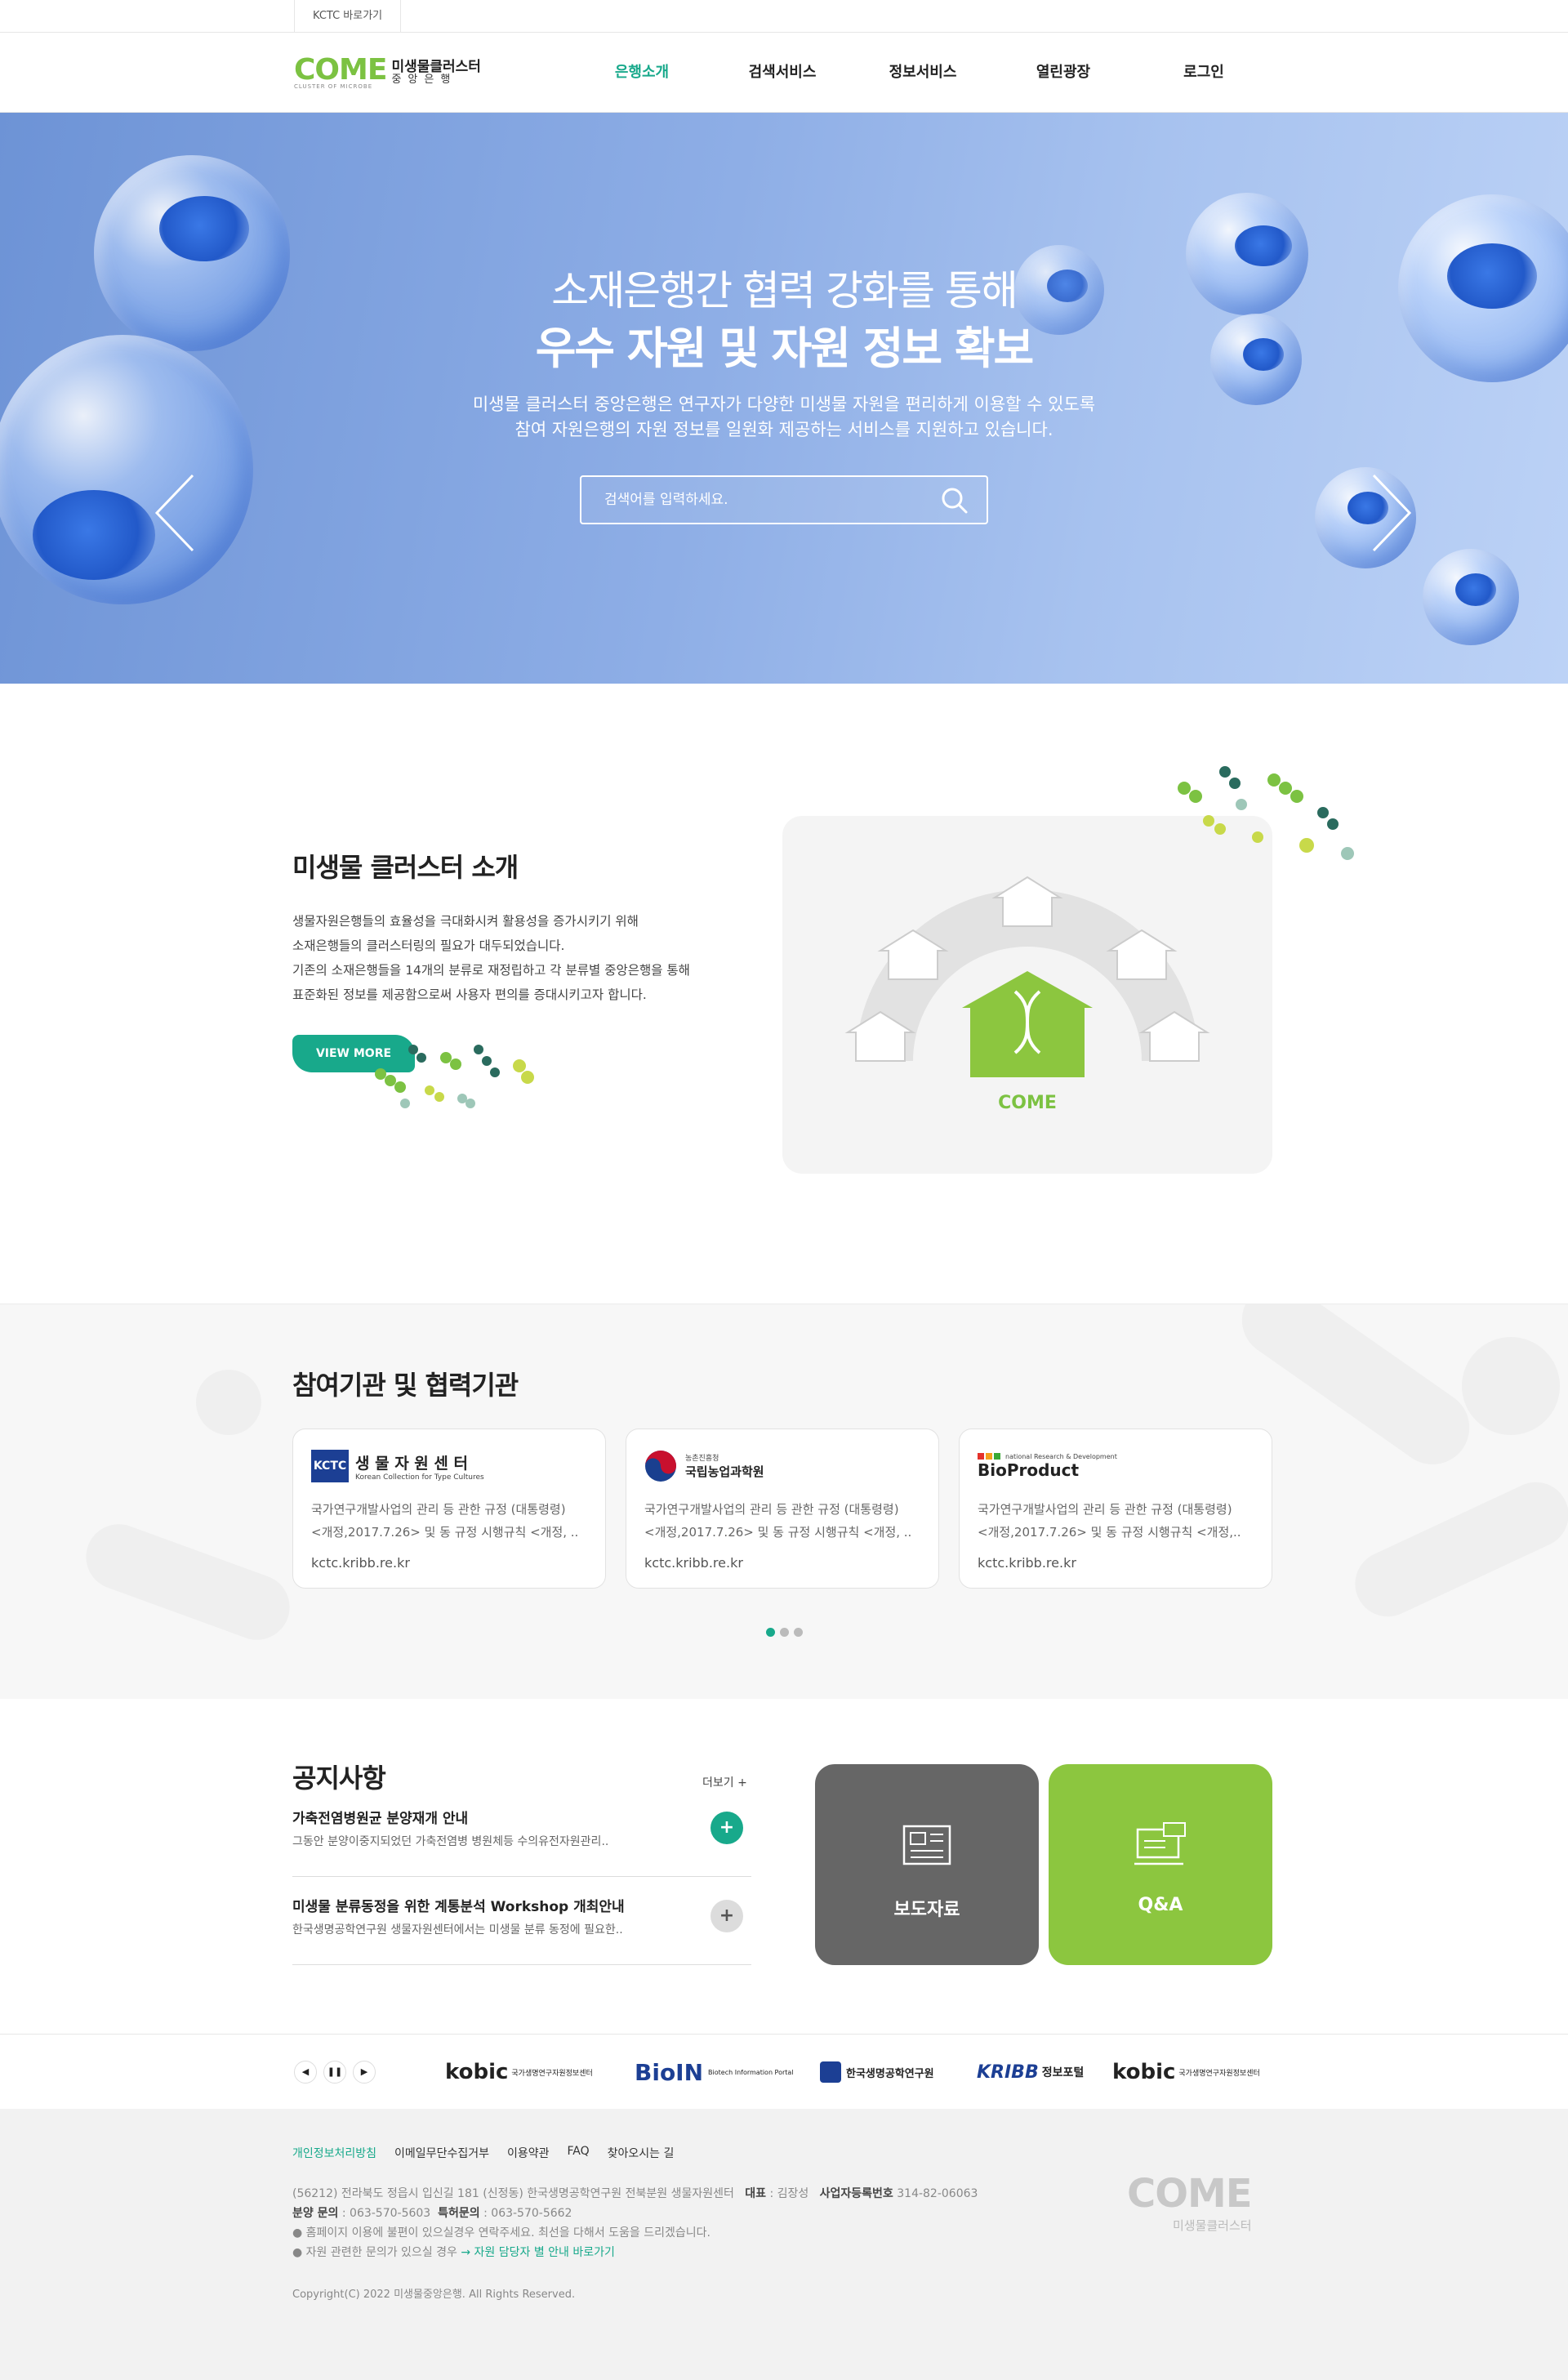 This screenshot has width=1568, height=2380. What do you see at coordinates (660, 1467) in the screenshot?
I see `taegeuk-icon` at bounding box center [660, 1467].